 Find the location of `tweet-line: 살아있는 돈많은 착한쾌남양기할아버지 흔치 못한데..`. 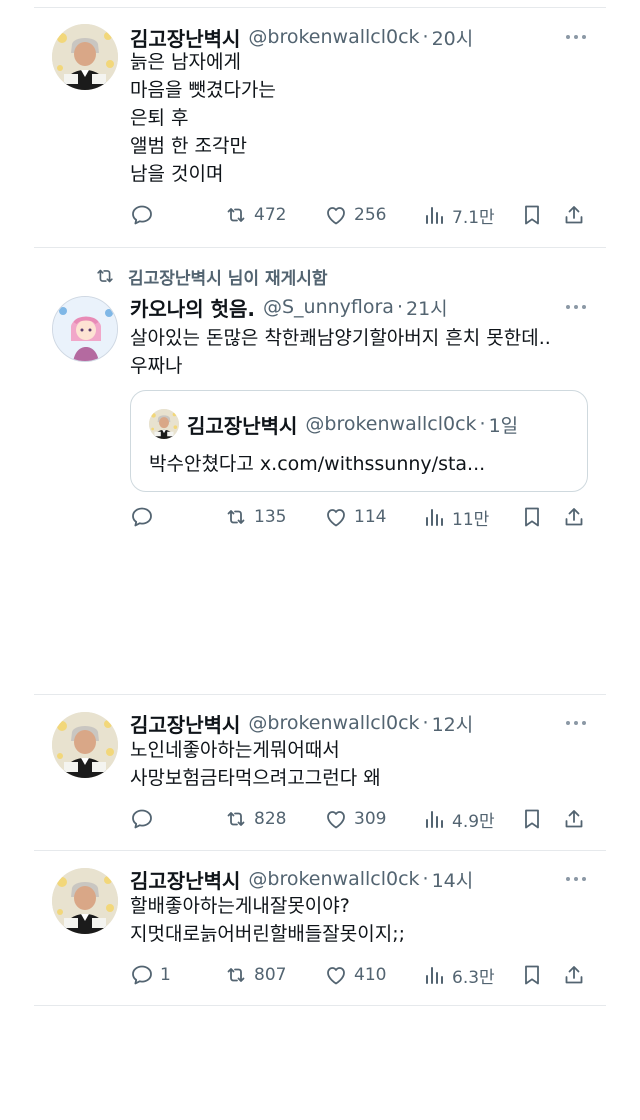

tweet-line: 살아있는 돈많은 착한쾌남양기할아버지 흔치 못한데.. is located at coordinates (340, 338).